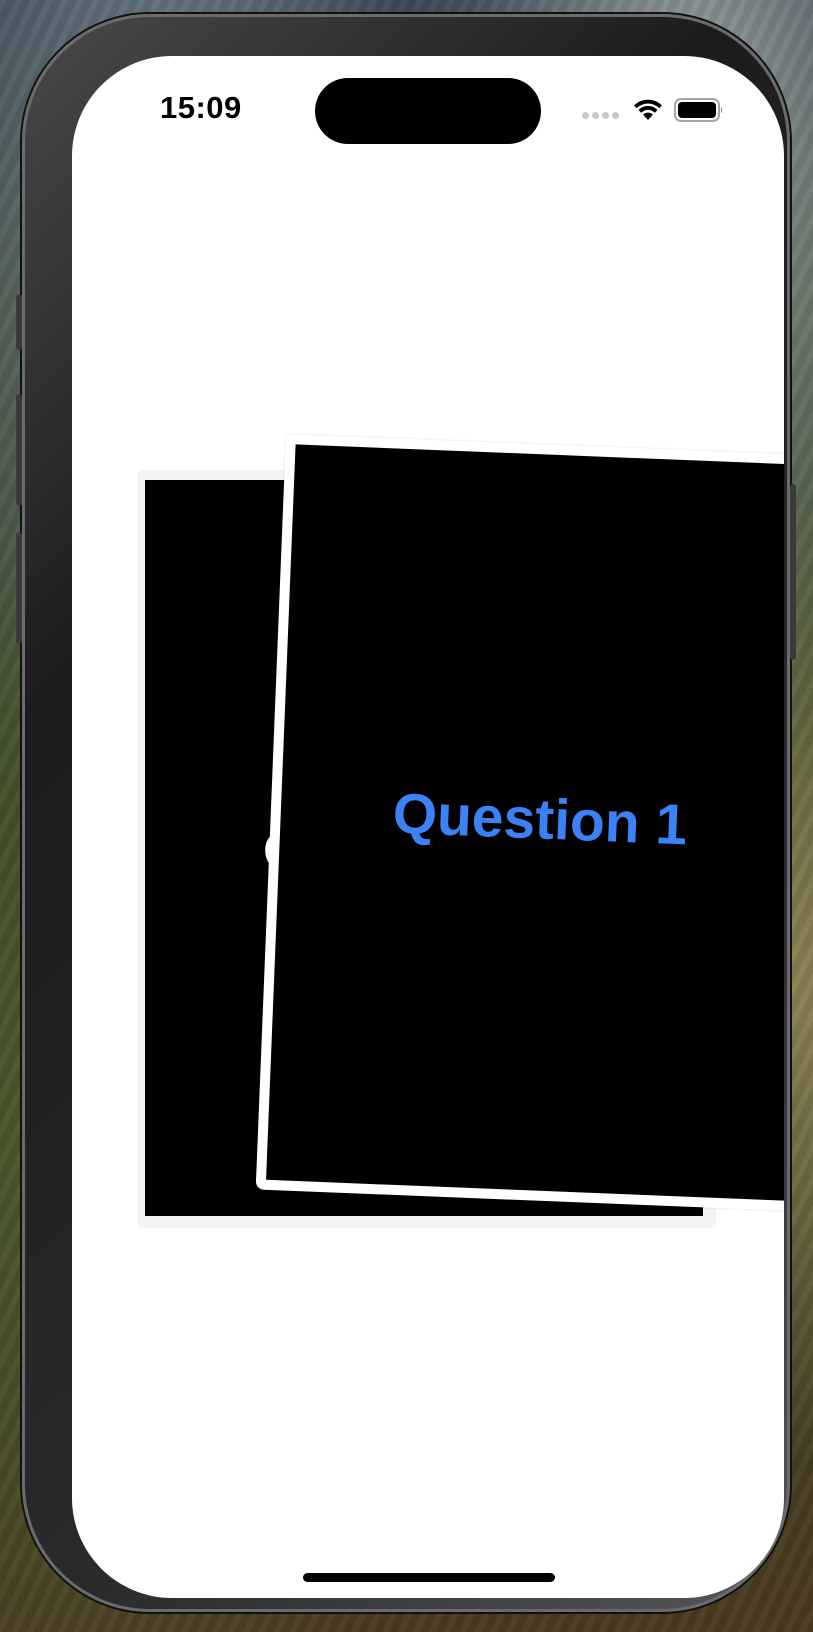  I want to click on action-button, so click(19, 322).